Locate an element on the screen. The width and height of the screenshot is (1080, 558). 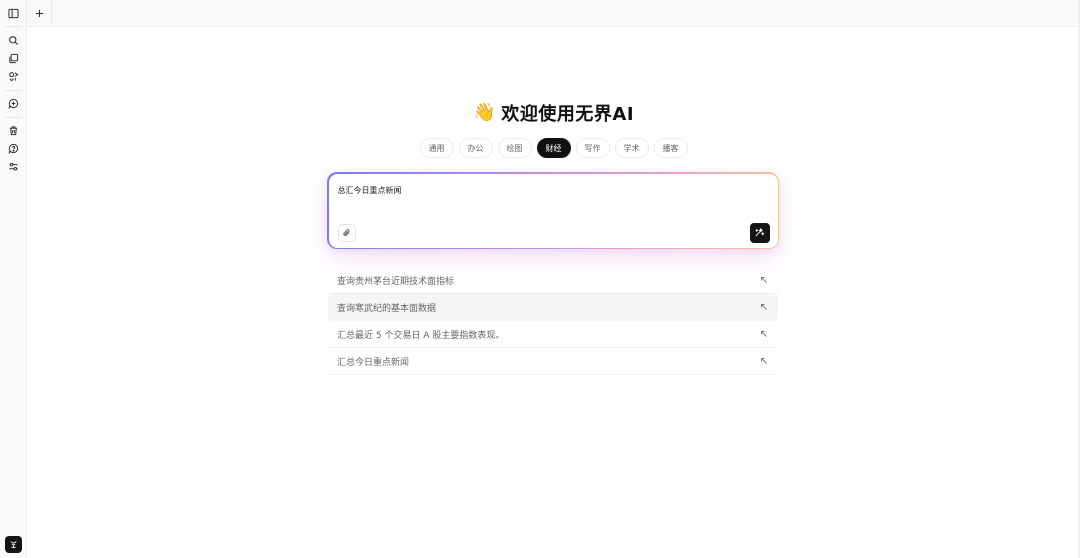
tab-office: 办公 is located at coordinates (475, 148).